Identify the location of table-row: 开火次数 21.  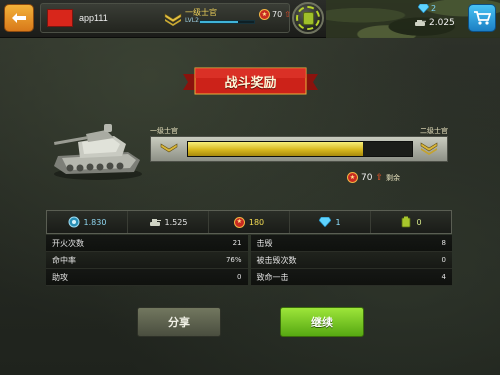
(147, 243).